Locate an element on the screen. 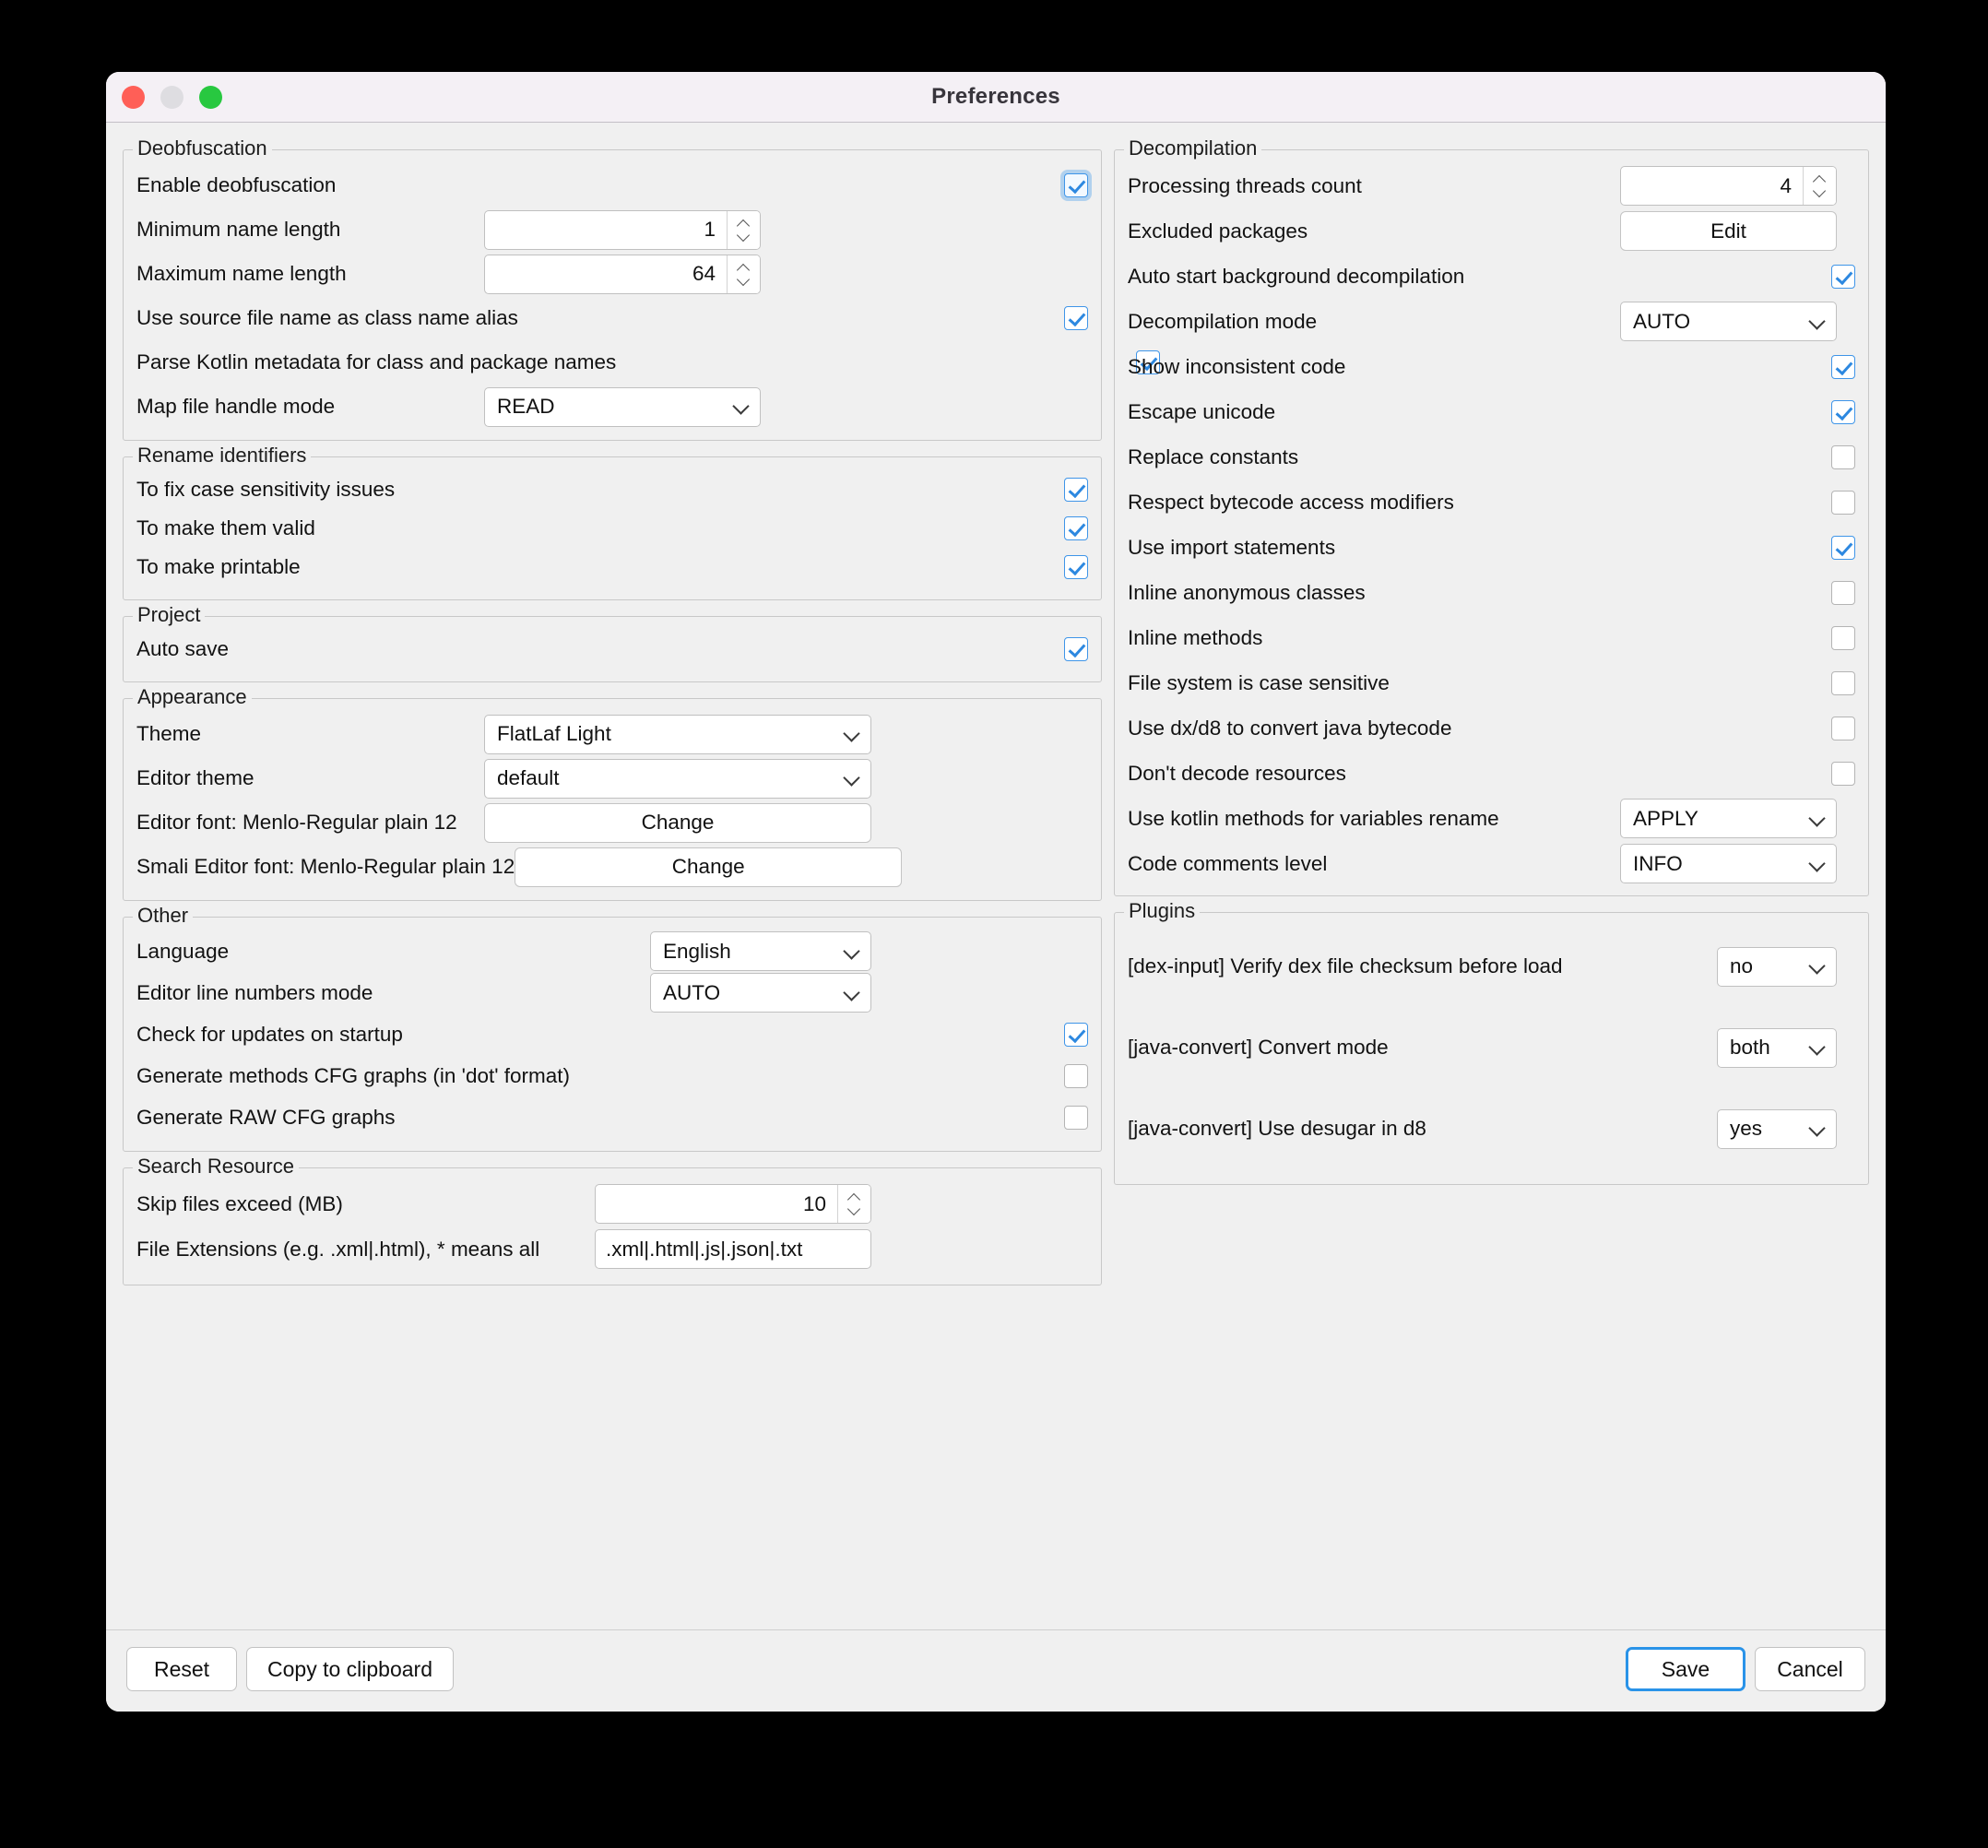 This screenshot has width=1988, height=1848. spinner-processing-threads-count: 4 is located at coordinates (1729, 186).